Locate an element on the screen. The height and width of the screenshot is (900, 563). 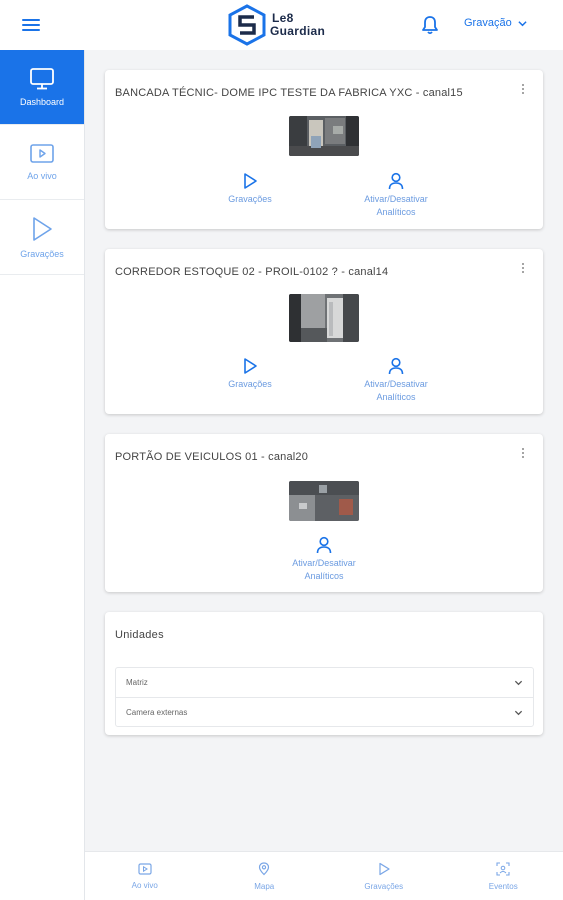
logo-line2: Guardian is located at coordinates (298, 31).